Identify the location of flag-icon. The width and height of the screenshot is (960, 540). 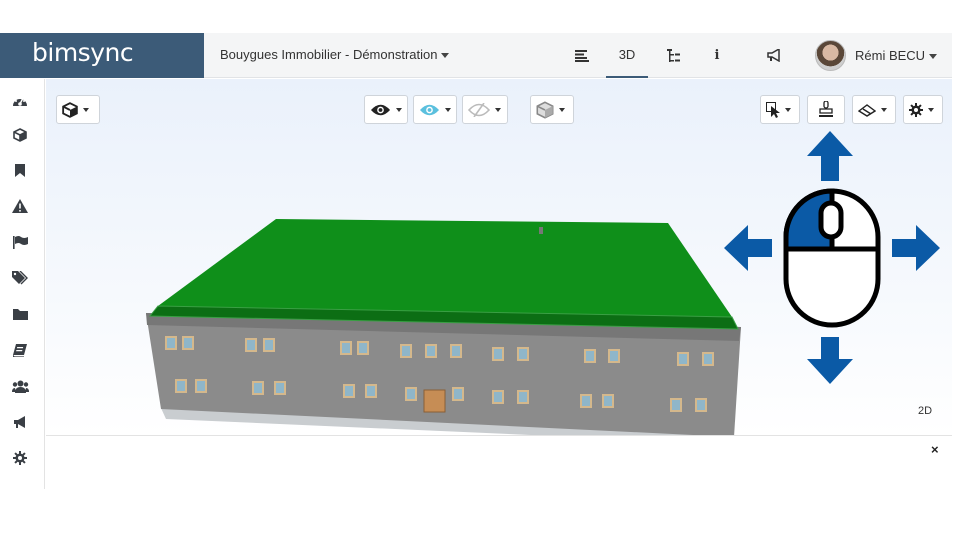
(20, 242).